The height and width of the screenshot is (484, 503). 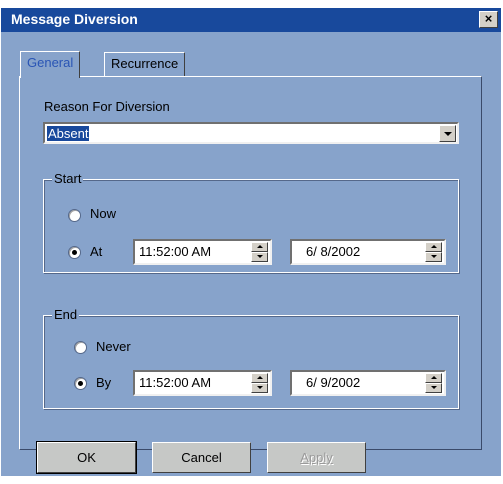 What do you see at coordinates (368, 383) in the screenshot?
I see `end-date-field: 6/ 9/2002` at bounding box center [368, 383].